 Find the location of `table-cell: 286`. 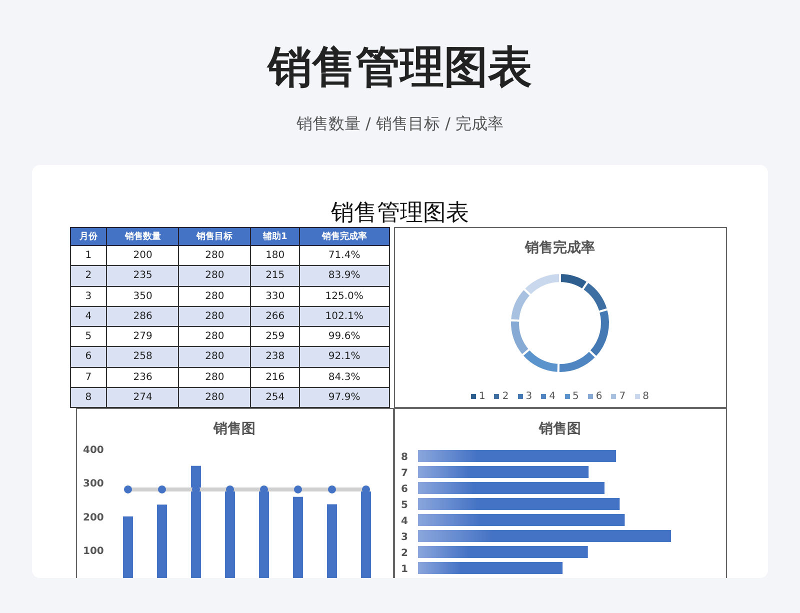

table-cell: 286 is located at coordinates (142, 316).